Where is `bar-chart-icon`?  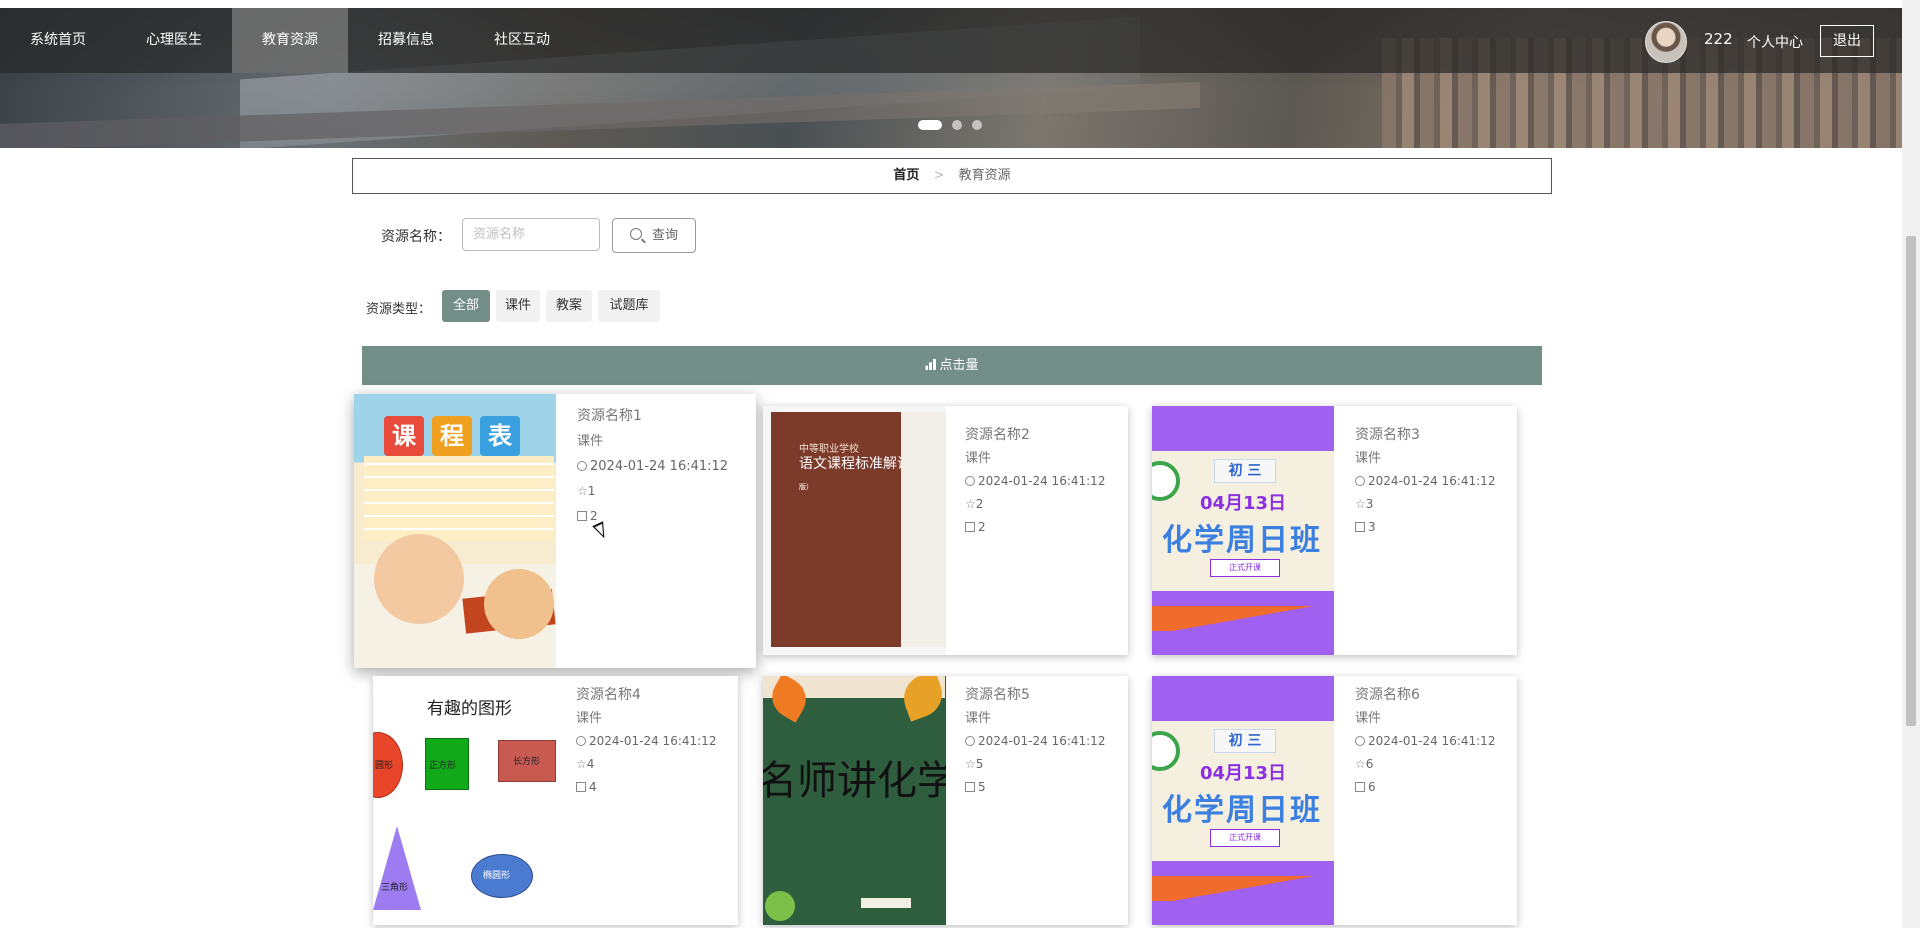
bar-chart-icon is located at coordinates (931, 364).